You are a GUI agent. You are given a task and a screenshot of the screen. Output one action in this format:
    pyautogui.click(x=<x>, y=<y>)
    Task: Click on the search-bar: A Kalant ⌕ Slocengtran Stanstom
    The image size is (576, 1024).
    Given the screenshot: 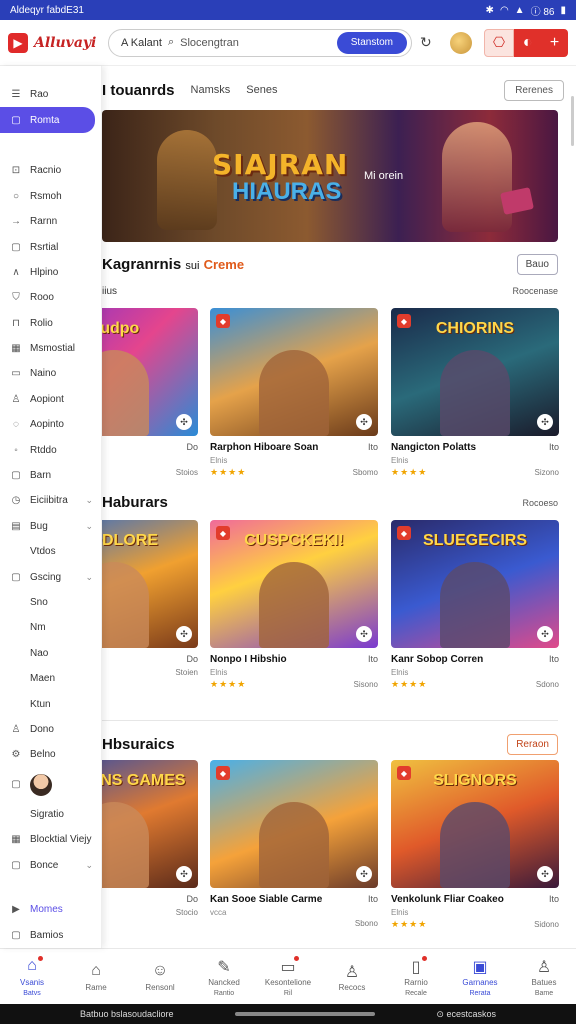 What is the action you would take?
    pyautogui.click(x=260, y=42)
    